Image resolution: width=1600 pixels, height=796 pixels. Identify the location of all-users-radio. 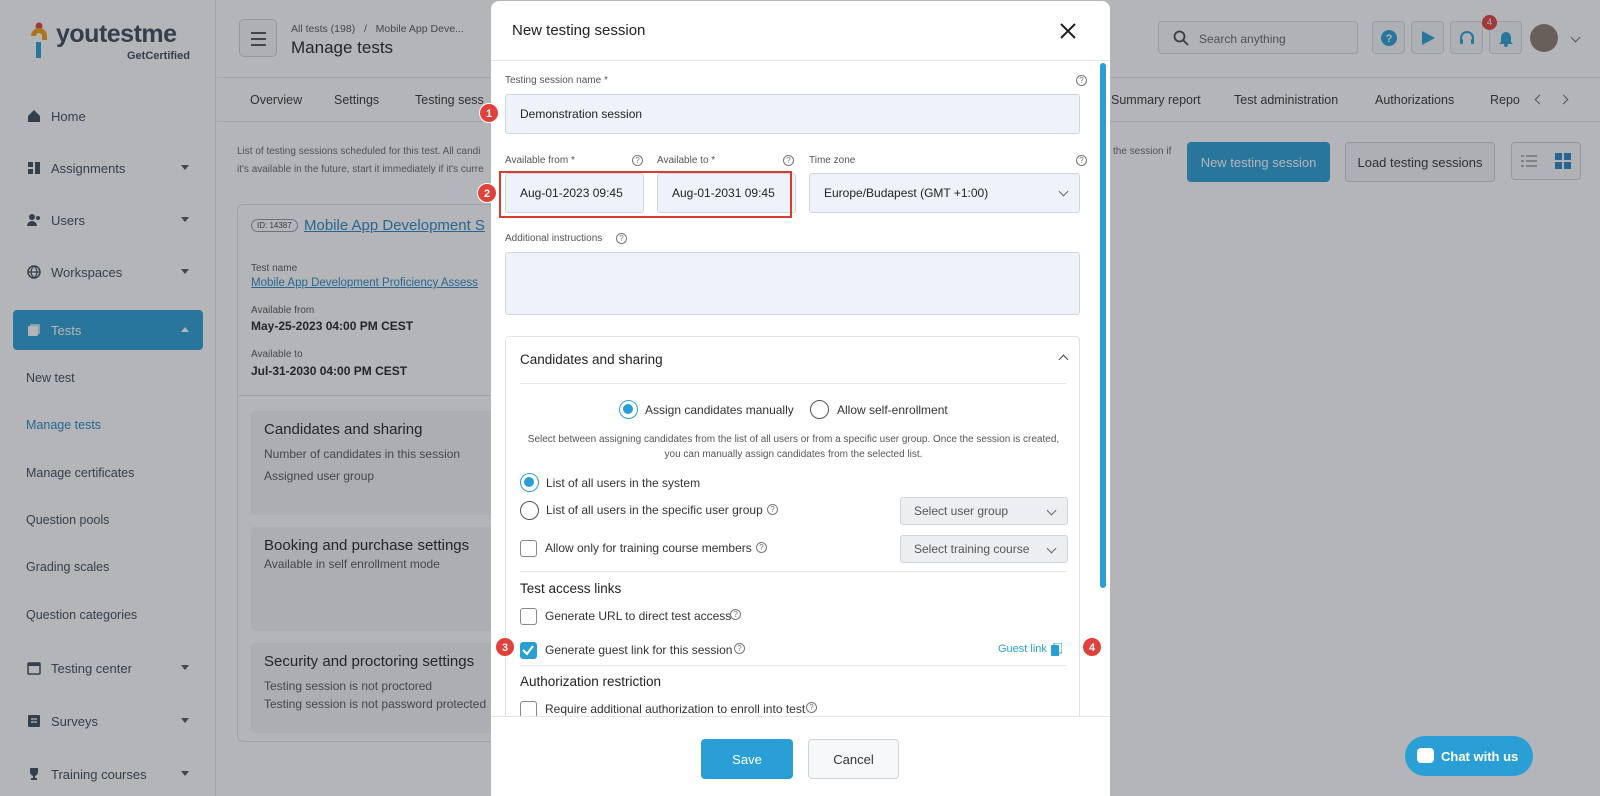
(529, 482).